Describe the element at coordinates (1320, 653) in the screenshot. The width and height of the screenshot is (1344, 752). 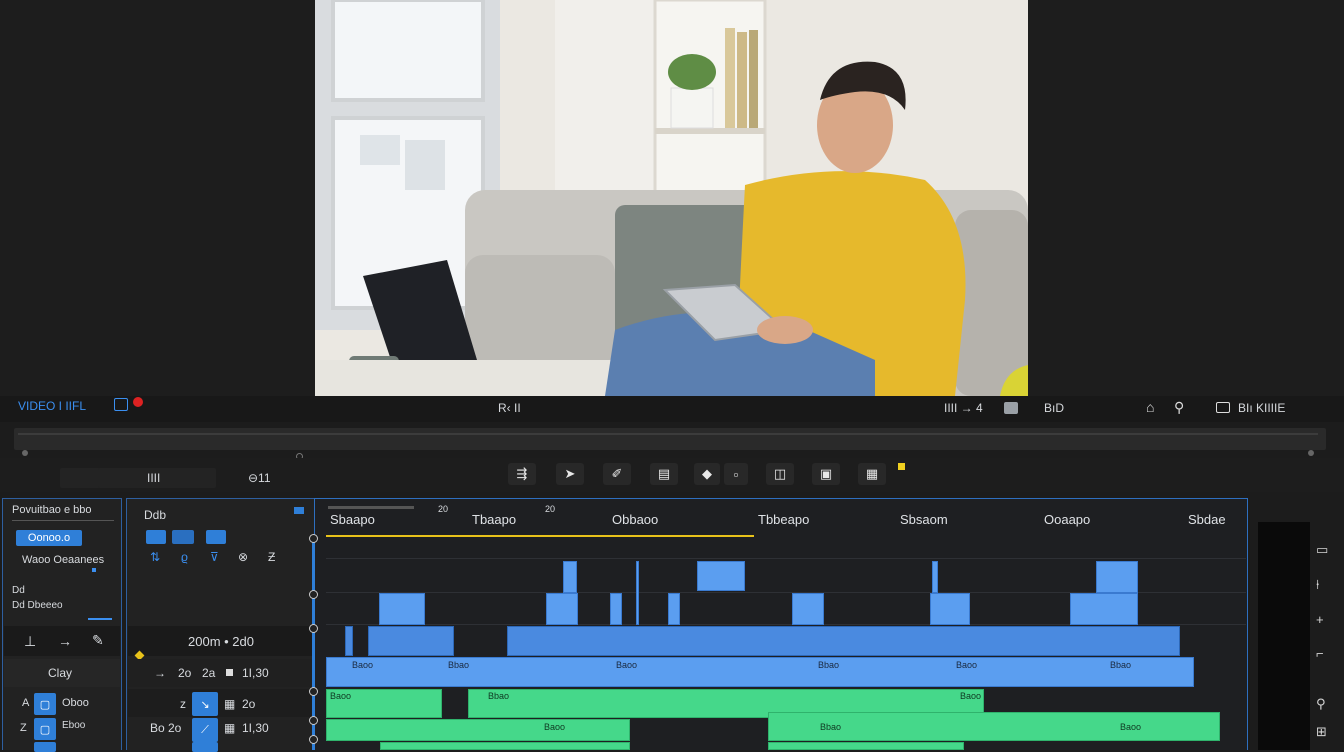
I see `curve-icon: ⌐` at that location.